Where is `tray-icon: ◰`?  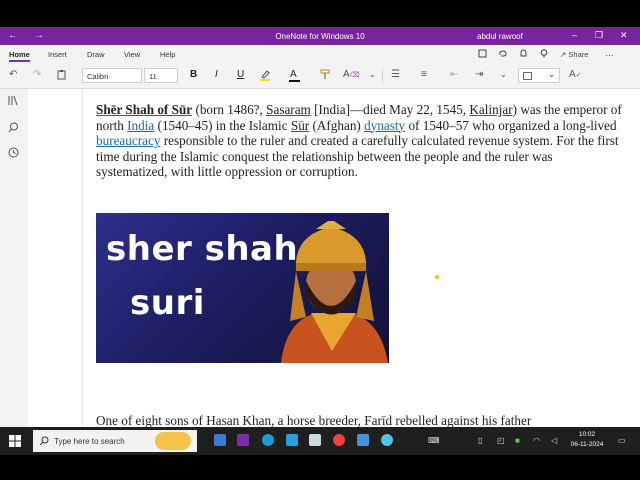 tray-icon: ◰ is located at coordinates (501, 440).